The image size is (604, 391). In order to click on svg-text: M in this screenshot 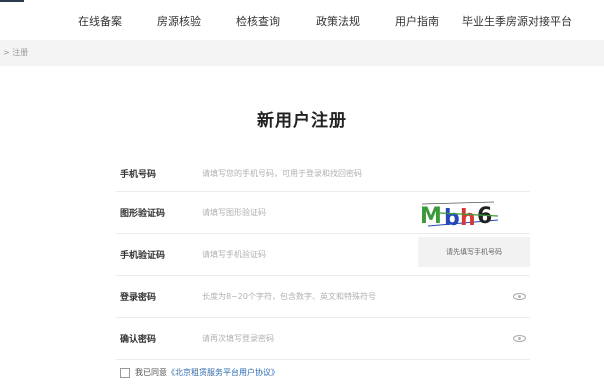, I will do `click(431, 216)`.